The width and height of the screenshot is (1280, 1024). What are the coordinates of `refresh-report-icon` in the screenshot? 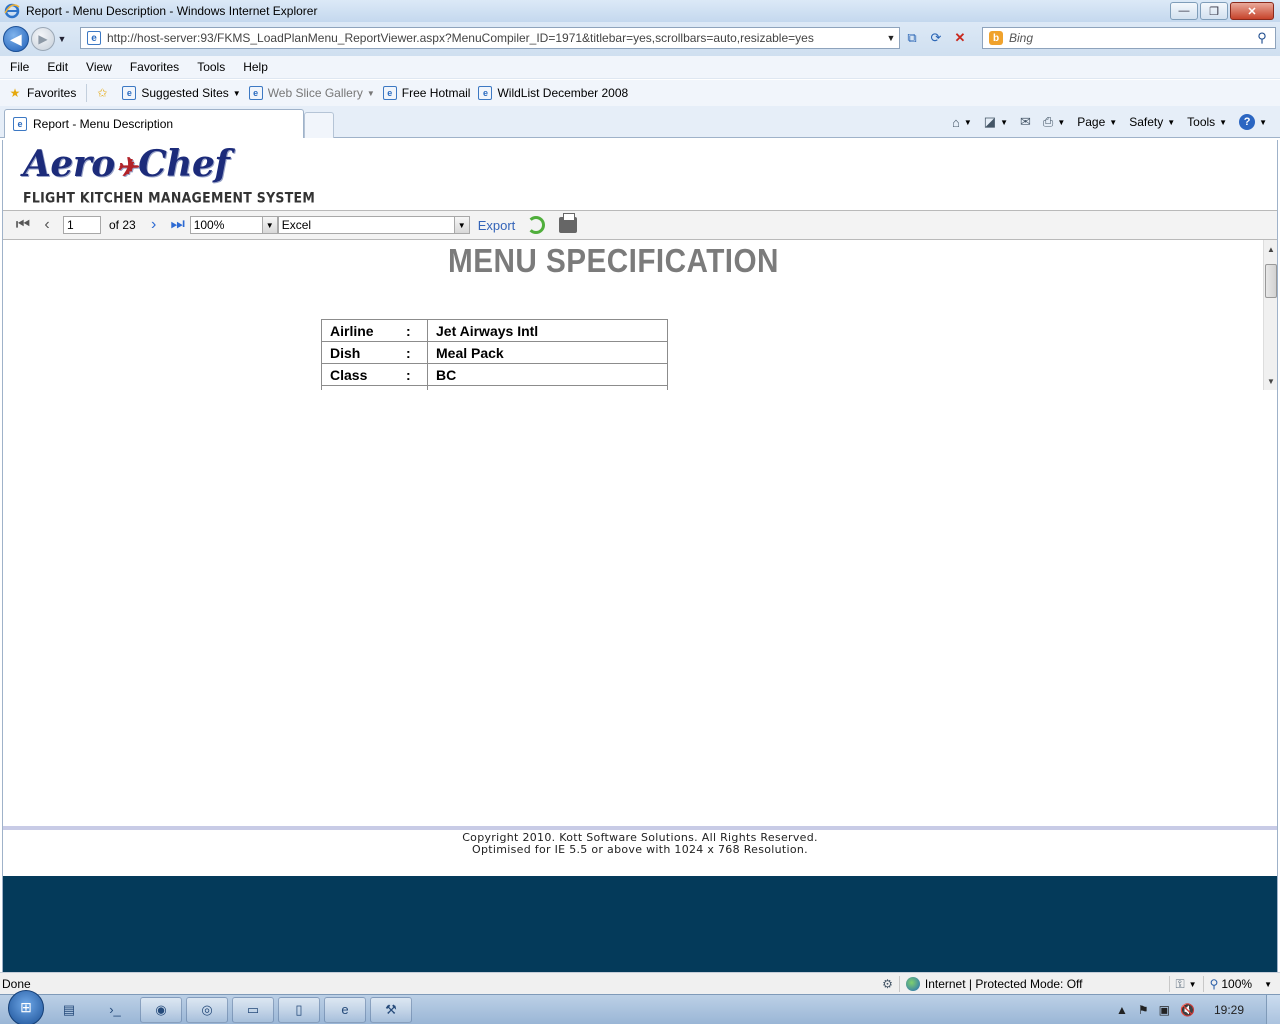 It's located at (536, 225).